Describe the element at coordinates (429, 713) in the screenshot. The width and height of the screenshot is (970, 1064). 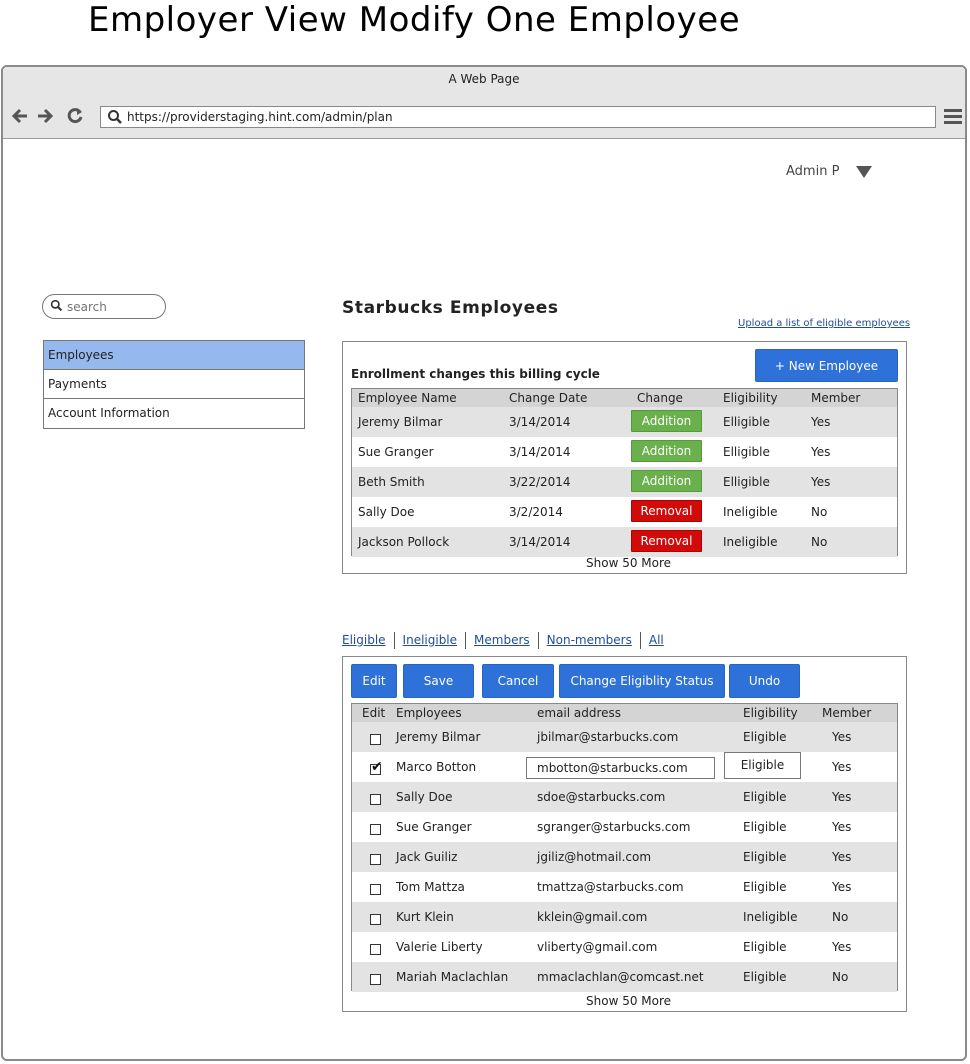
I see `column-header: Employees` at that location.